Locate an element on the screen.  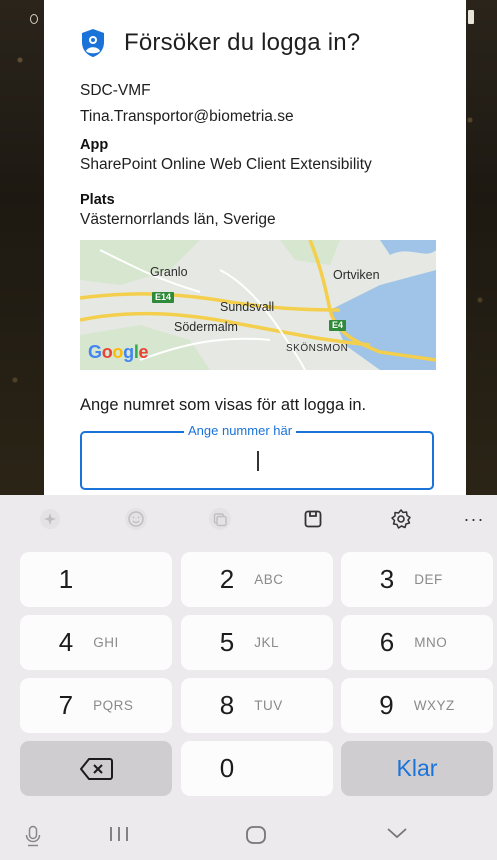
key-6: 6 MNO is located at coordinates (417, 642).